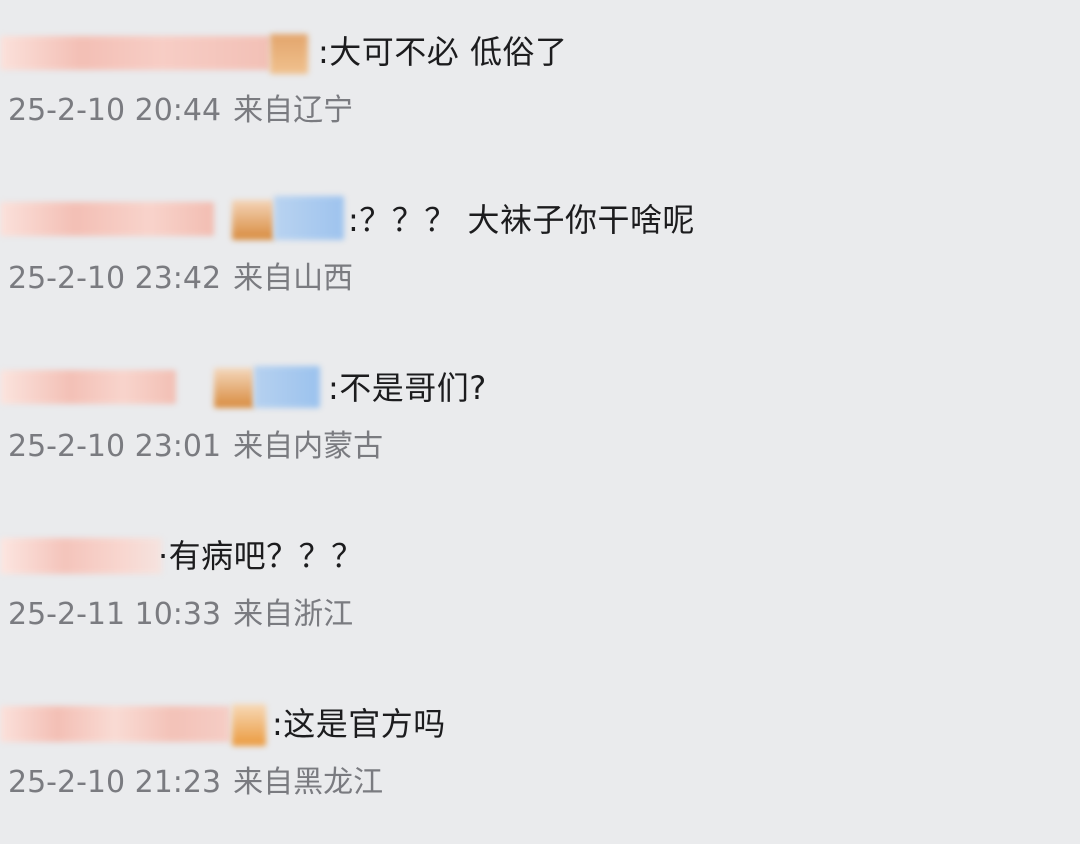 The width and height of the screenshot is (1080, 844). I want to click on comment-time: 25-2-10 21:23, so click(115, 782).